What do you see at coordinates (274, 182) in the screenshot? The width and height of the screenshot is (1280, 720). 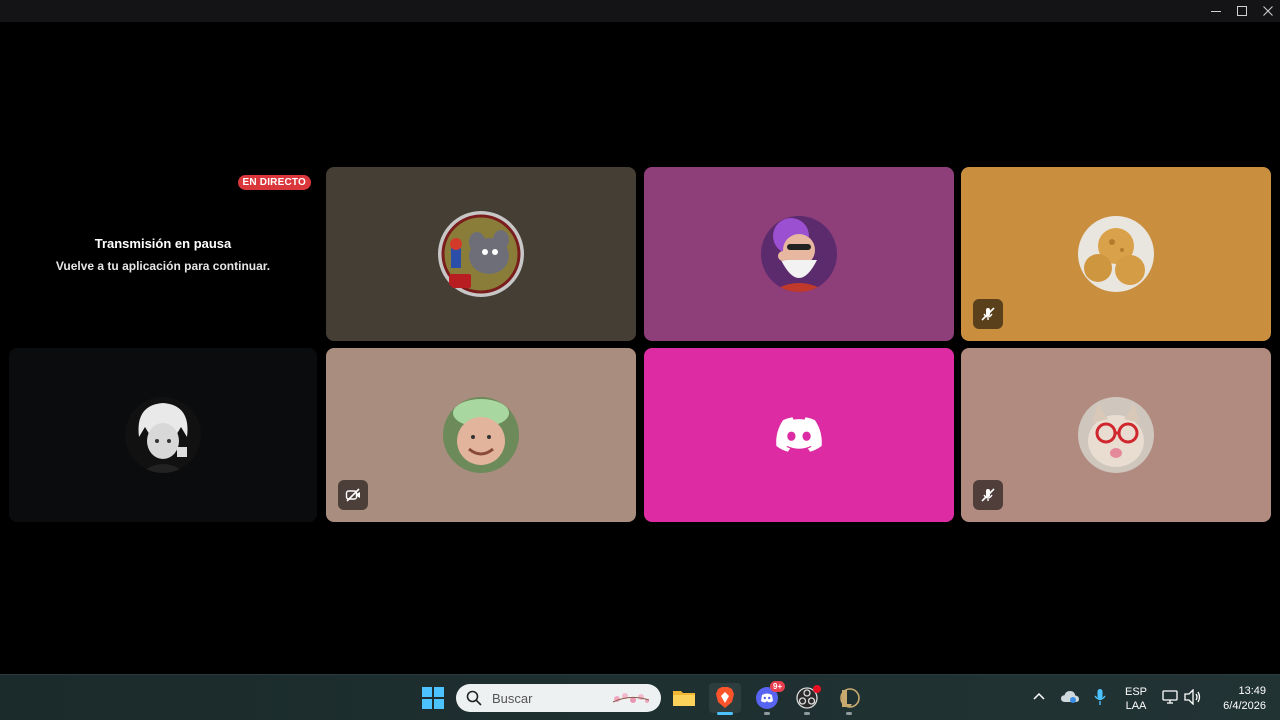 I see `live-badge: EN DIRECTO` at bounding box center [274, 182].